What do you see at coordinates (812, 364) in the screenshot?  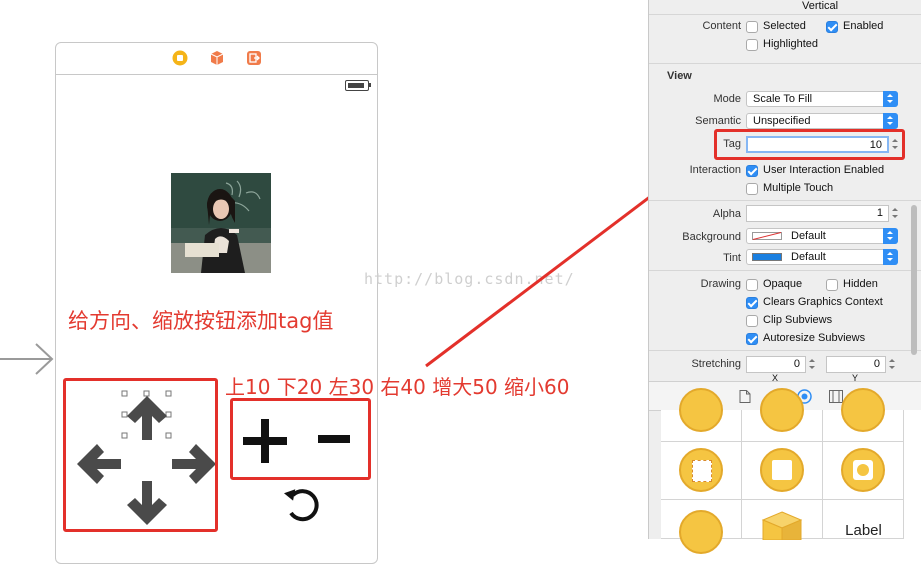 I see `stretch-x-stepper` at bounding box center [812, 364].